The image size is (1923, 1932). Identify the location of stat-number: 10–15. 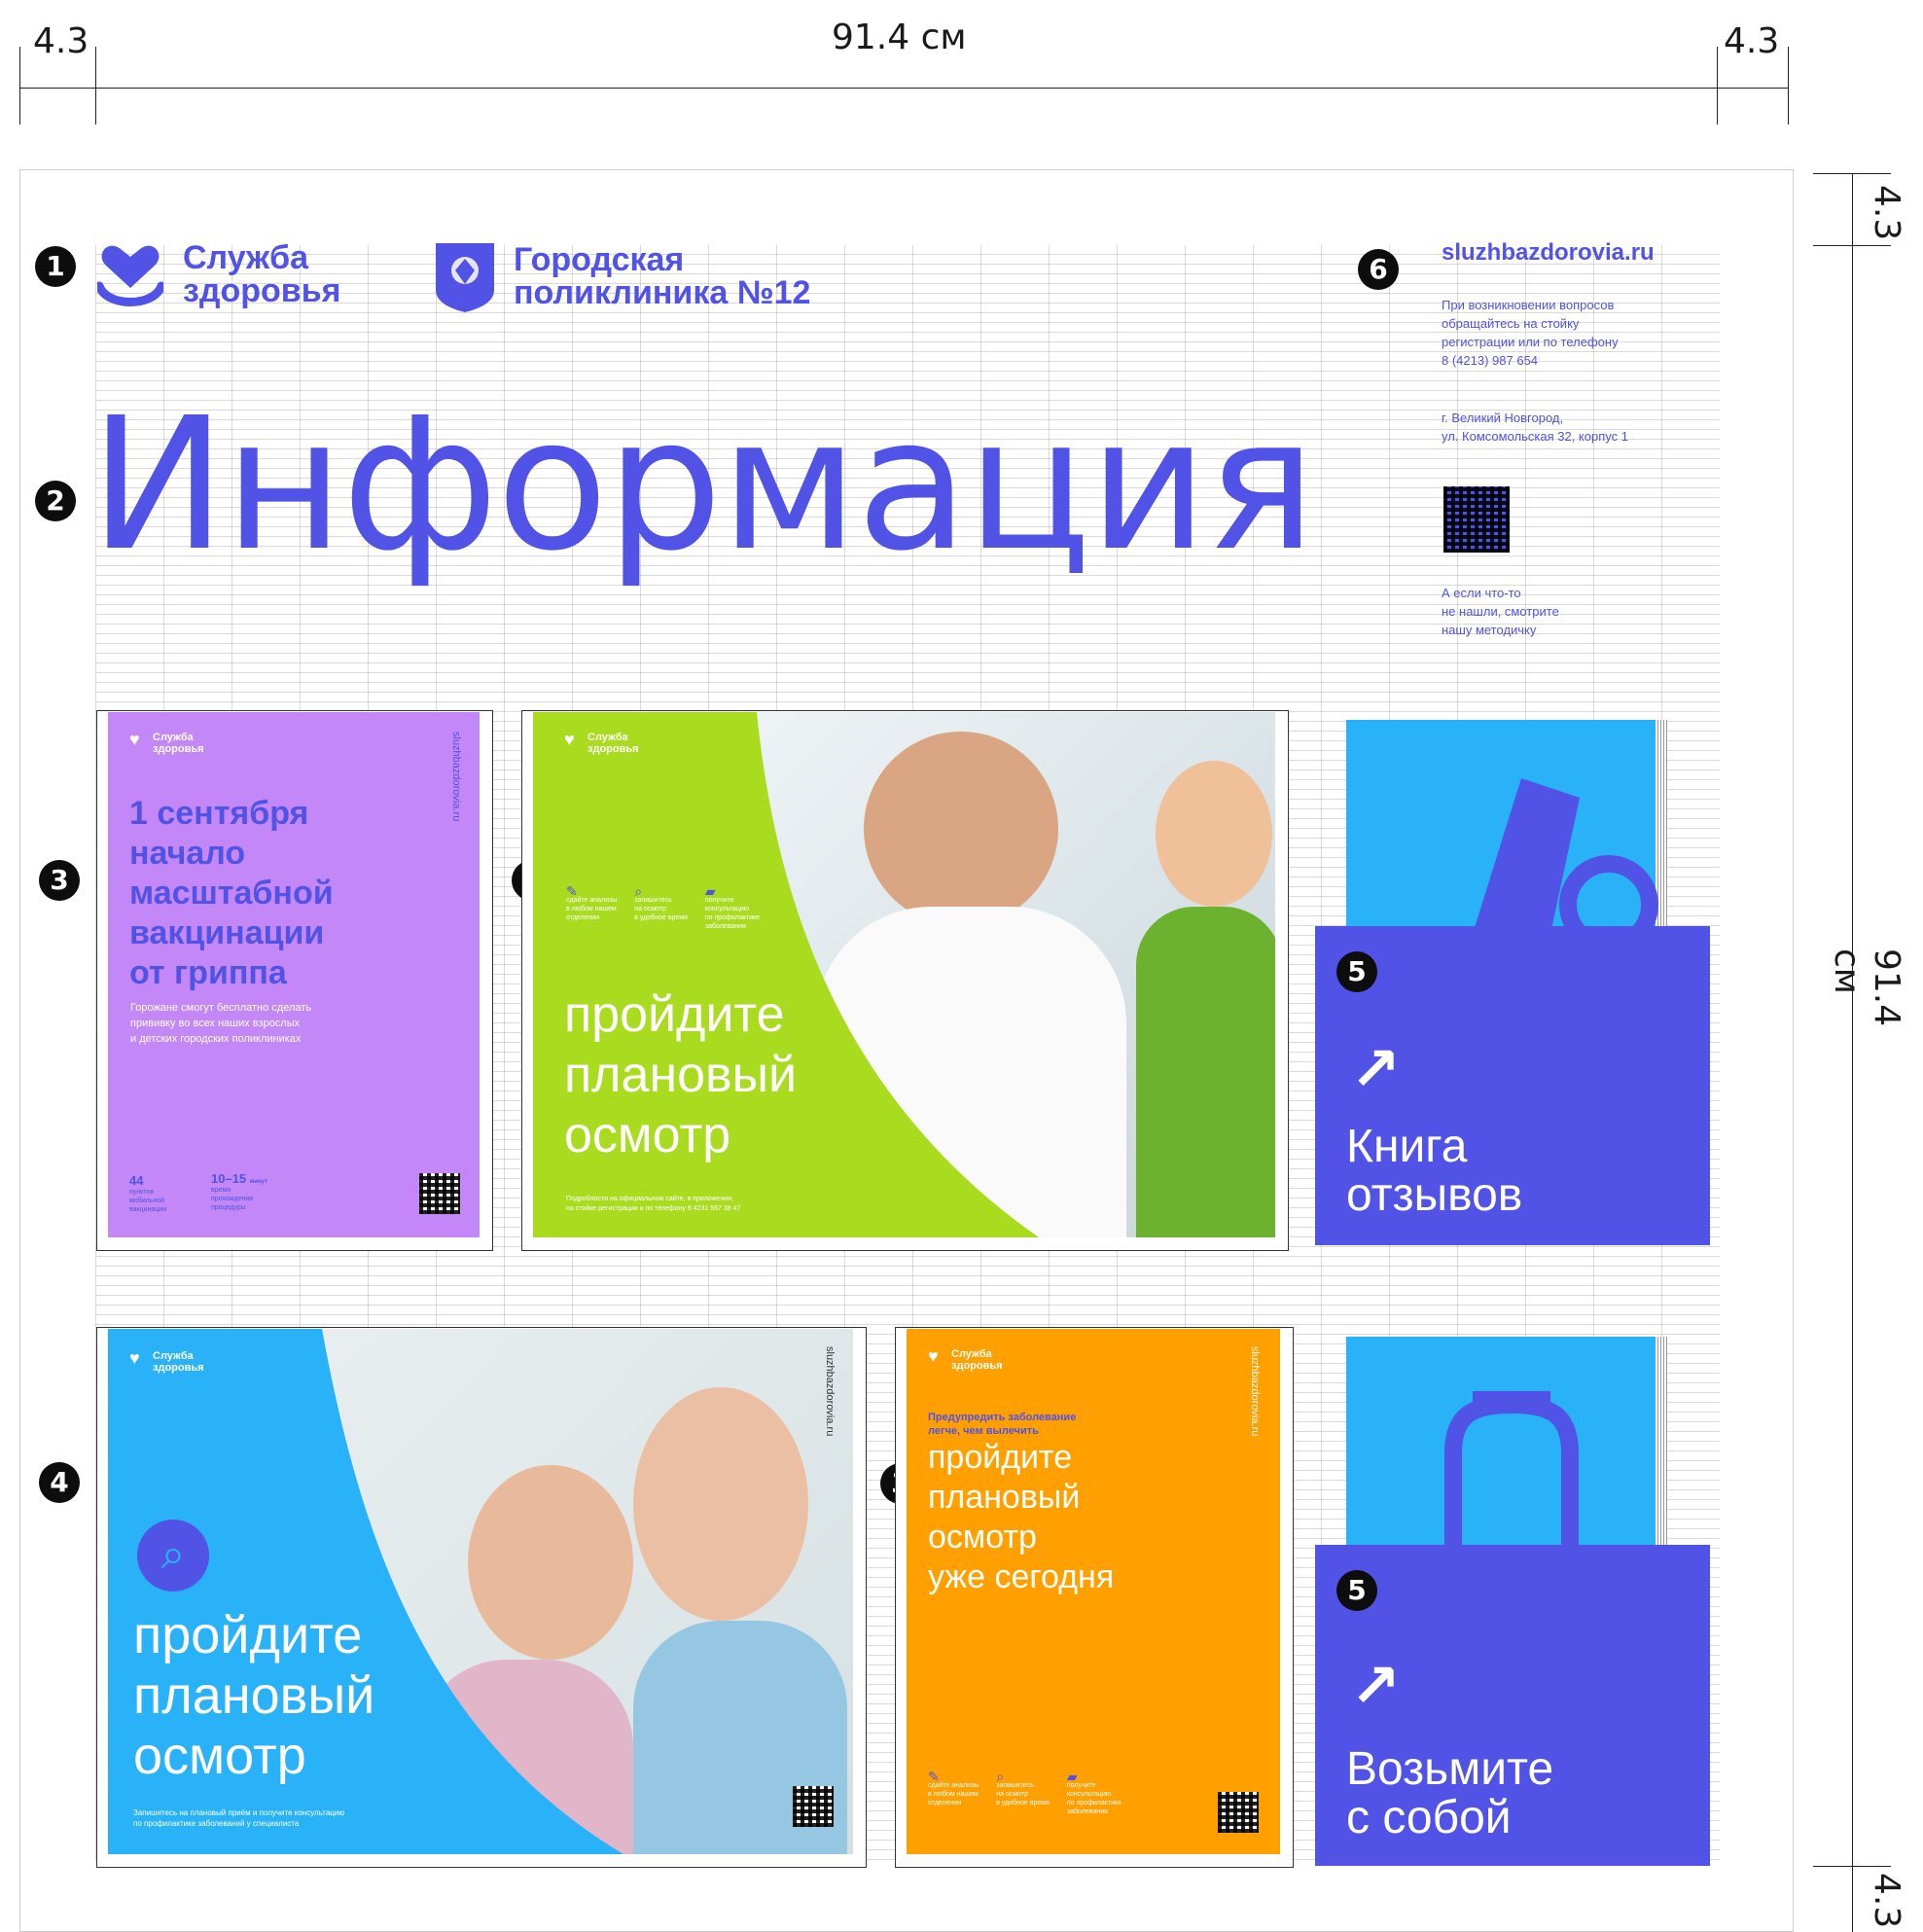
(229, 1178).